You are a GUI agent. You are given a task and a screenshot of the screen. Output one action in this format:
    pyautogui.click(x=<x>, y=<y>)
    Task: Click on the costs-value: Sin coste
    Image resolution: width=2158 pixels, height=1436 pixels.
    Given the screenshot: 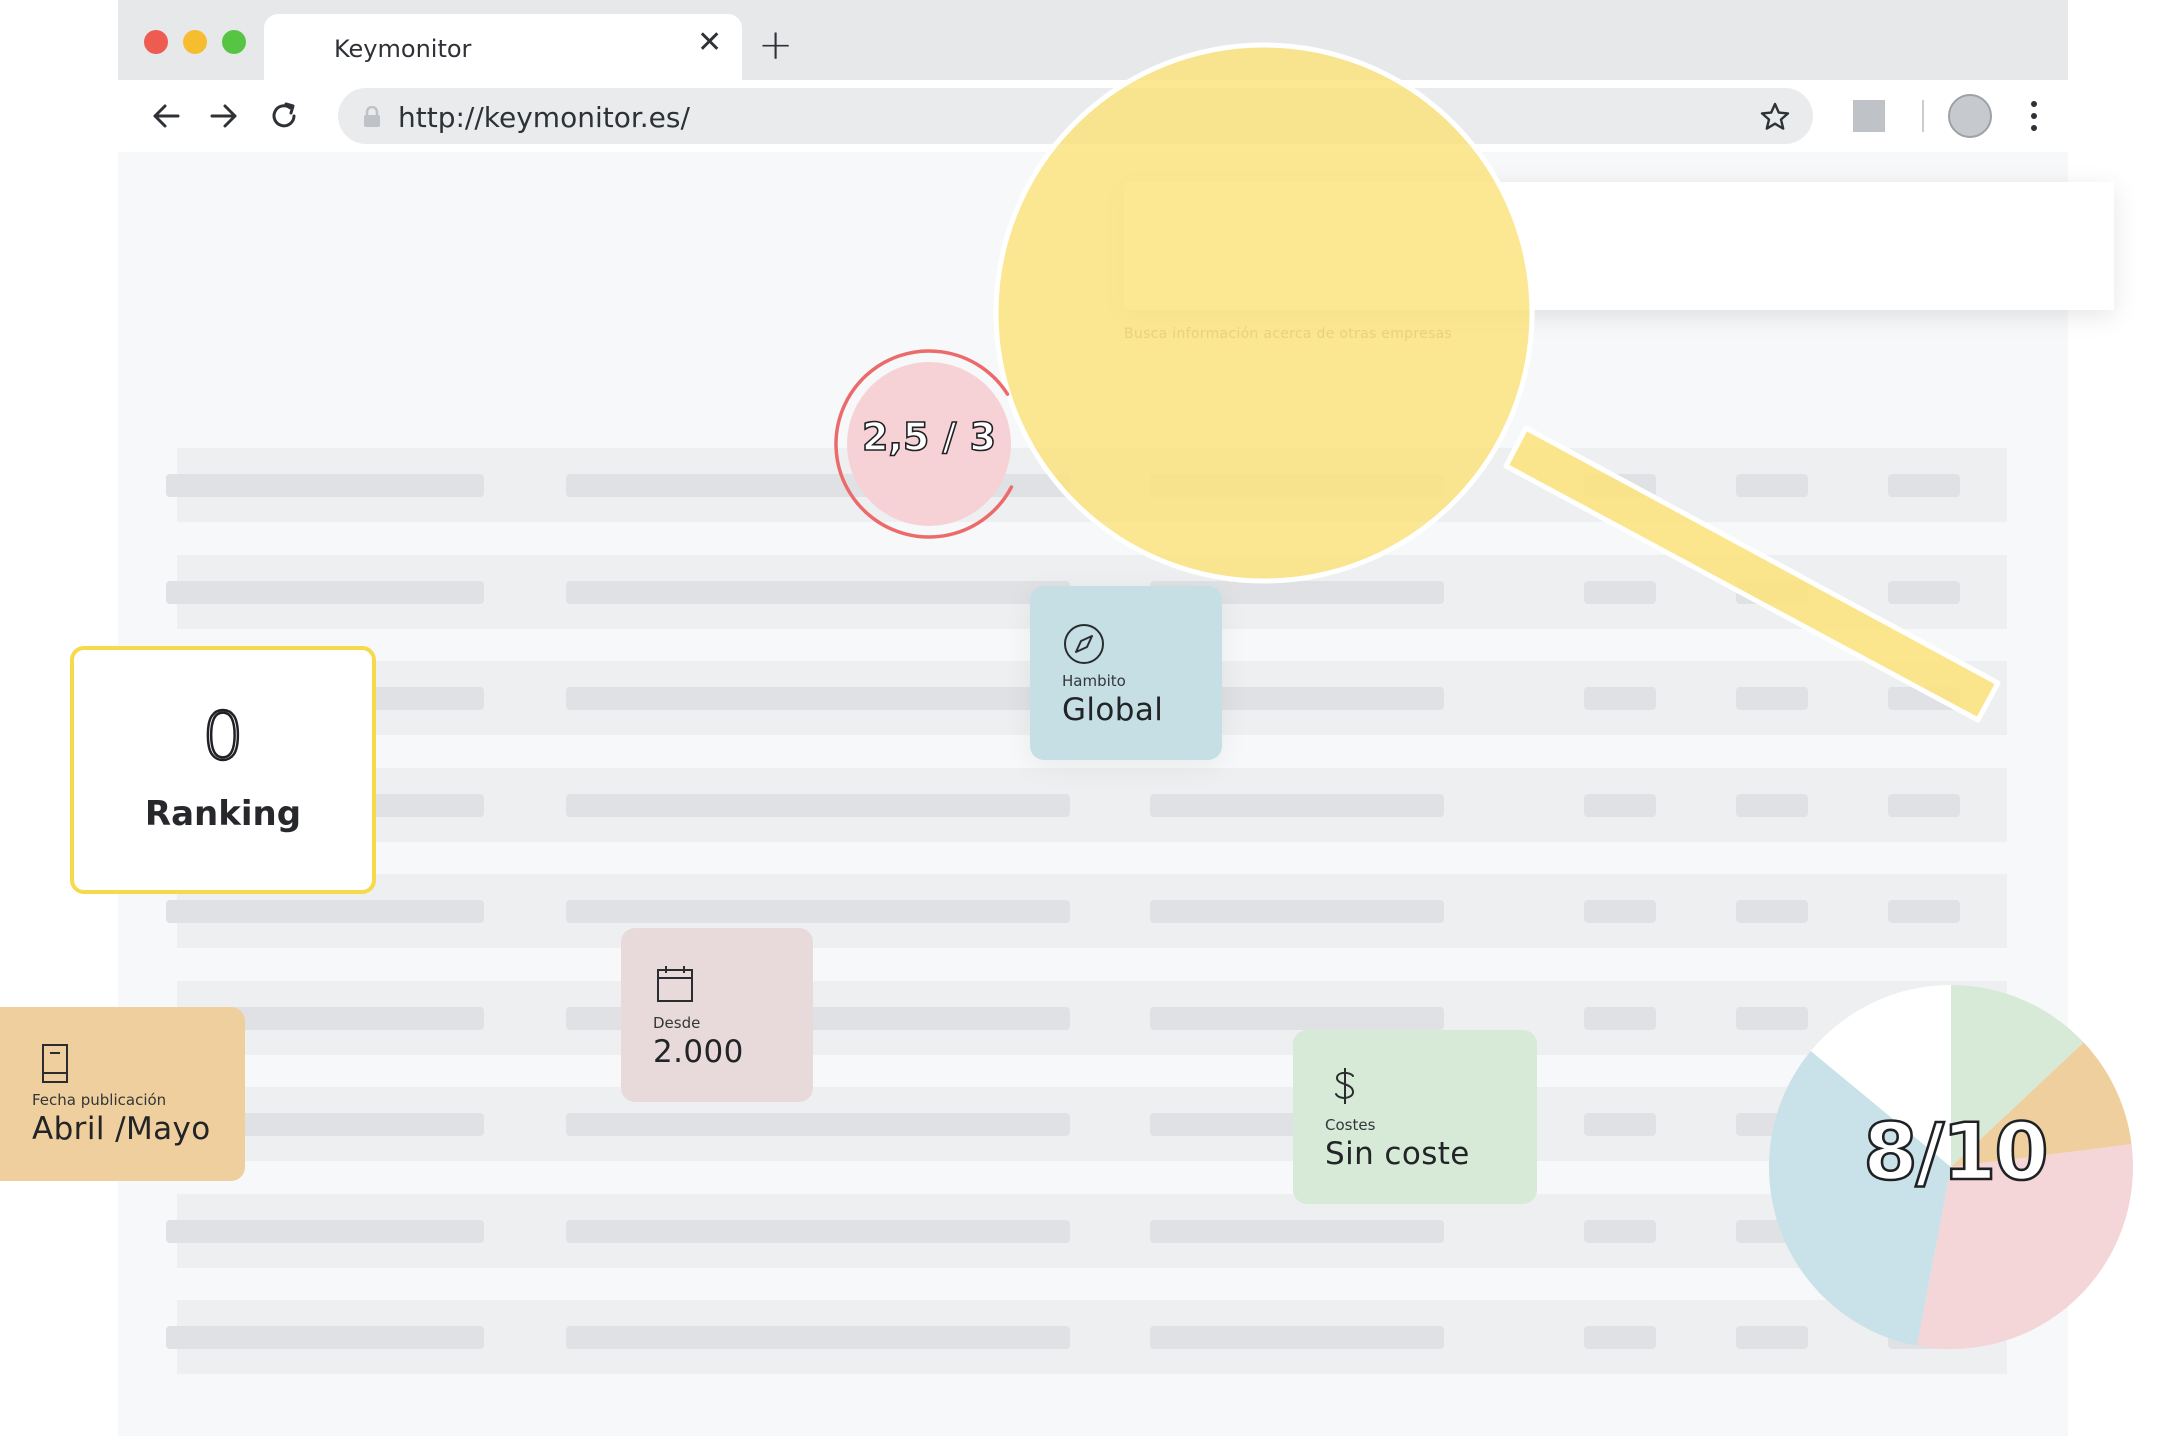 What is the action you would take?
    pyautogui.click(x=1397, y=1154)
    